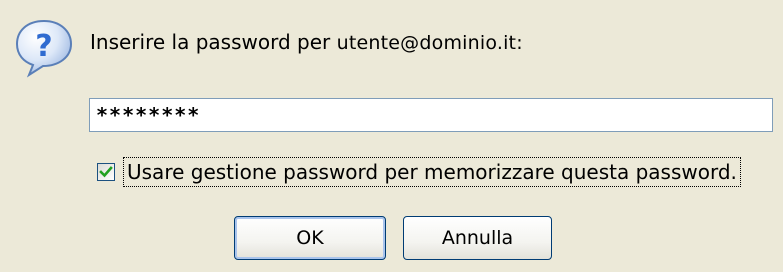 Image resolution: width=783 pixels, height=272 pixels. Describe the element at coordinates (213, 42) in the screenshot. I see `prompt-text: Inserire la password per` at that location.